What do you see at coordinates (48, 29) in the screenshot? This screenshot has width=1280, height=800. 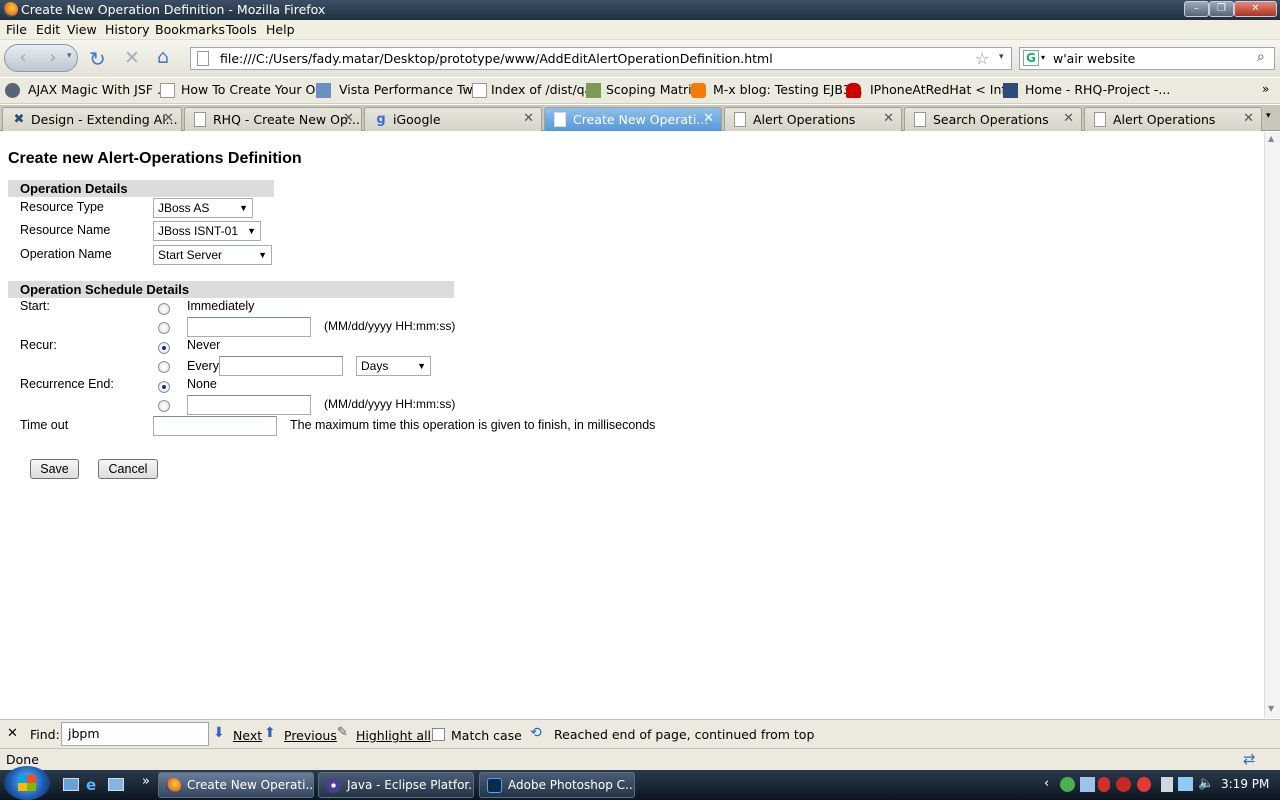 I see `menu-edit: Edit` at bounding box center [48, 29].